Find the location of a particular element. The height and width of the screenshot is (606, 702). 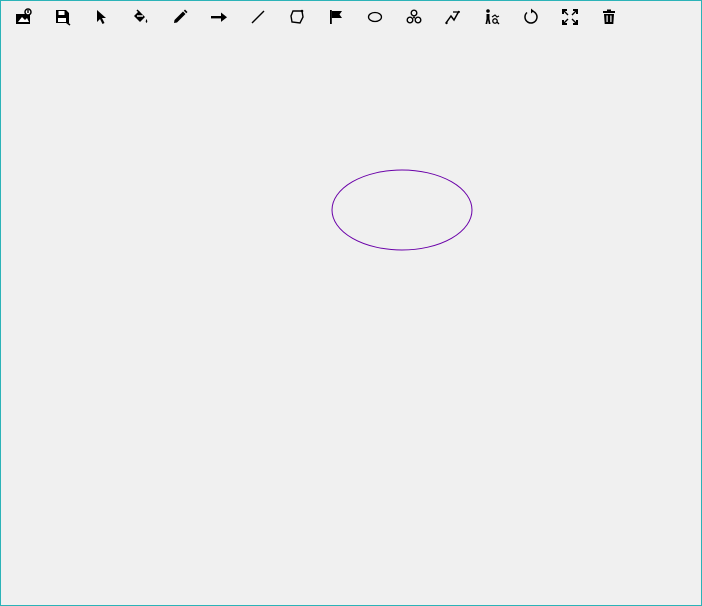

flag-tool-button is located at coordinates (335, 17).